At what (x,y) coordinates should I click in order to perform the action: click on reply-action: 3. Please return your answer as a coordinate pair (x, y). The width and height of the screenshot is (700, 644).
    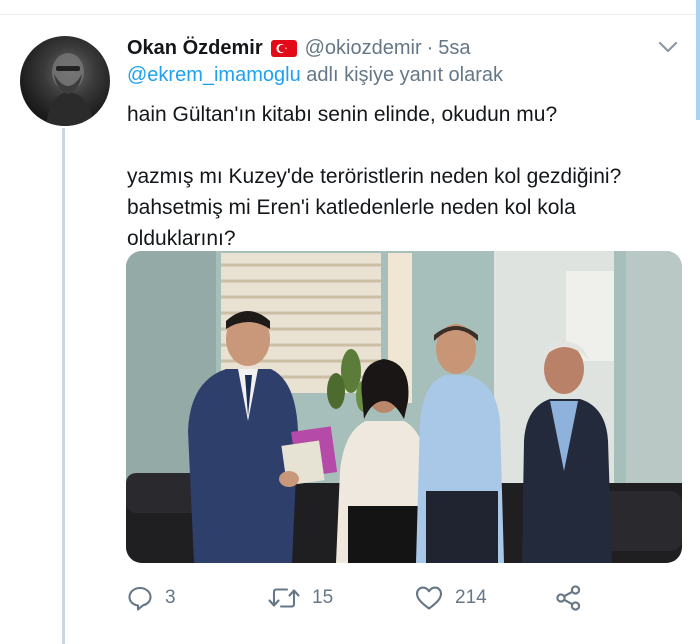
    Looking at the image, I should click on (151, 598).